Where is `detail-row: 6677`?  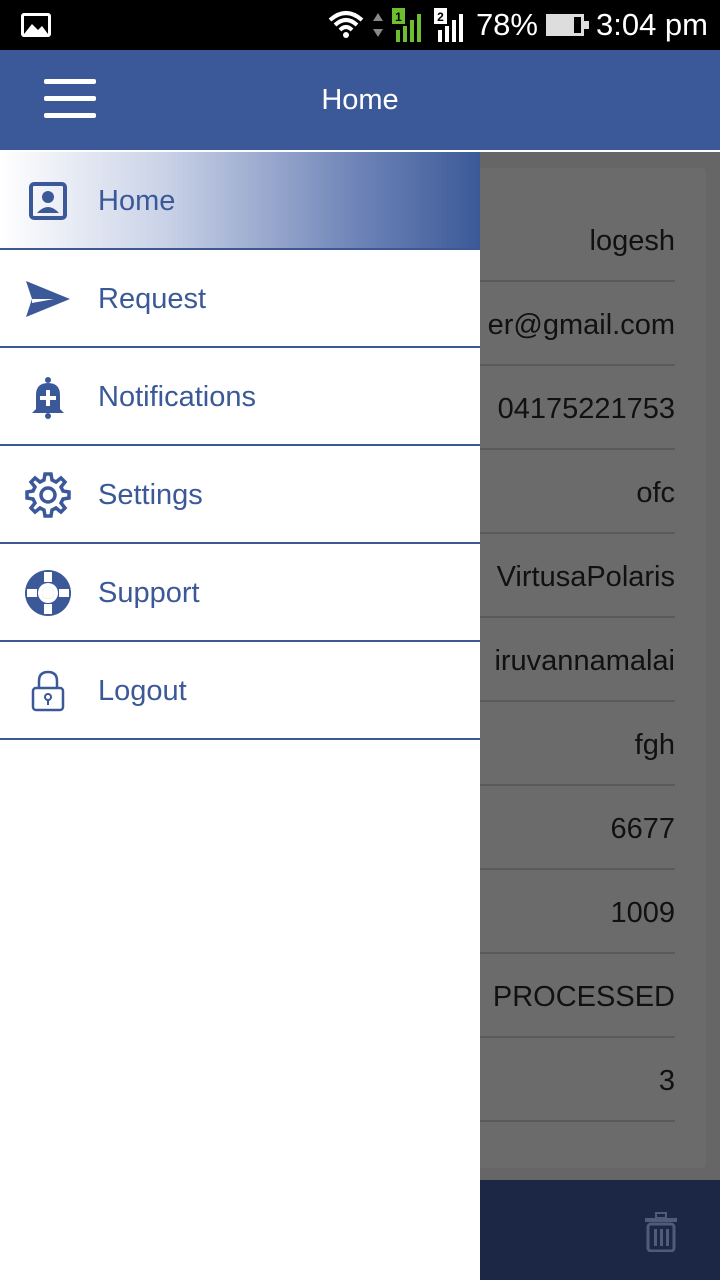 detail-row: 6677 is located at coordinates (572, 828).